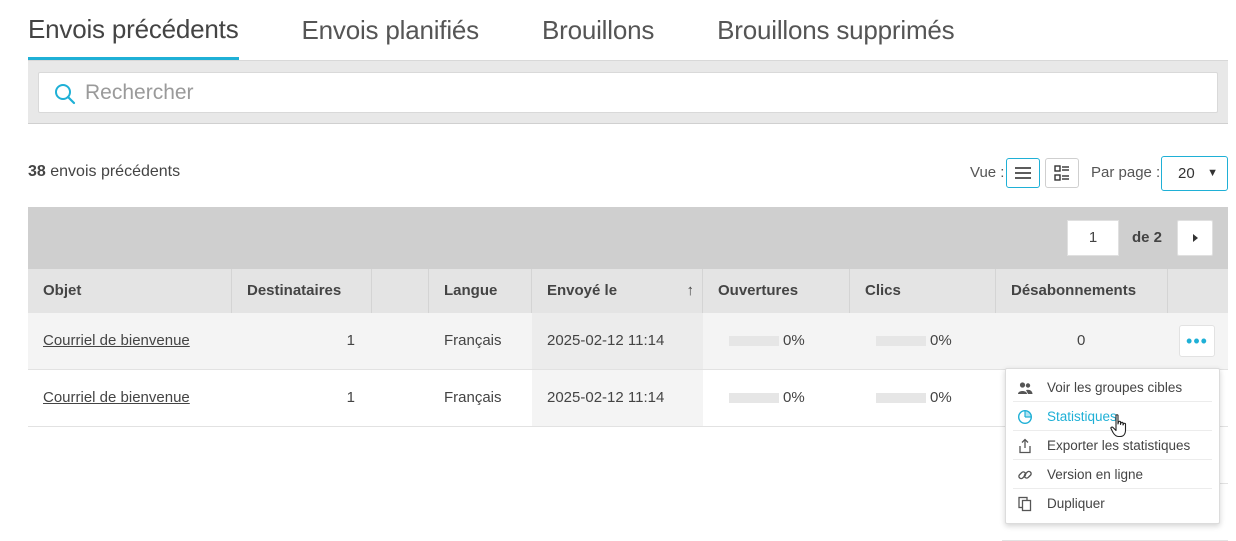  What do you see at coordinates (130, 291) in the screenshot?
I see `column-objet: Objet` at bounding box center [130, 291].